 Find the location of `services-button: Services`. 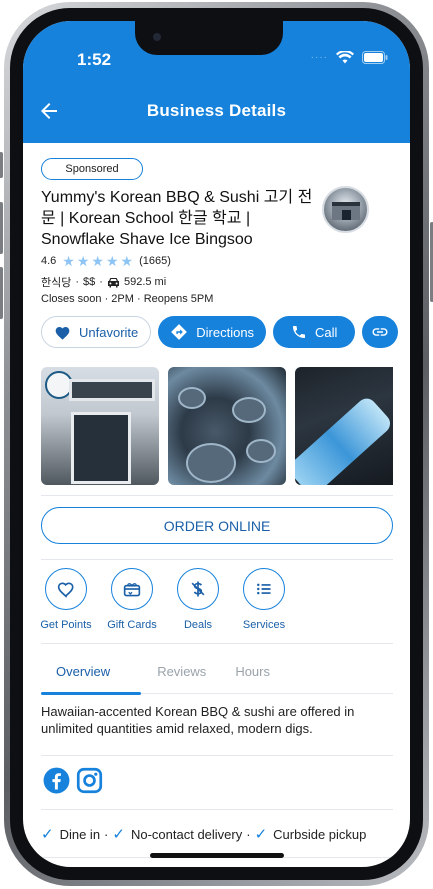

services-button: Services is located at coordinates (264, 599).